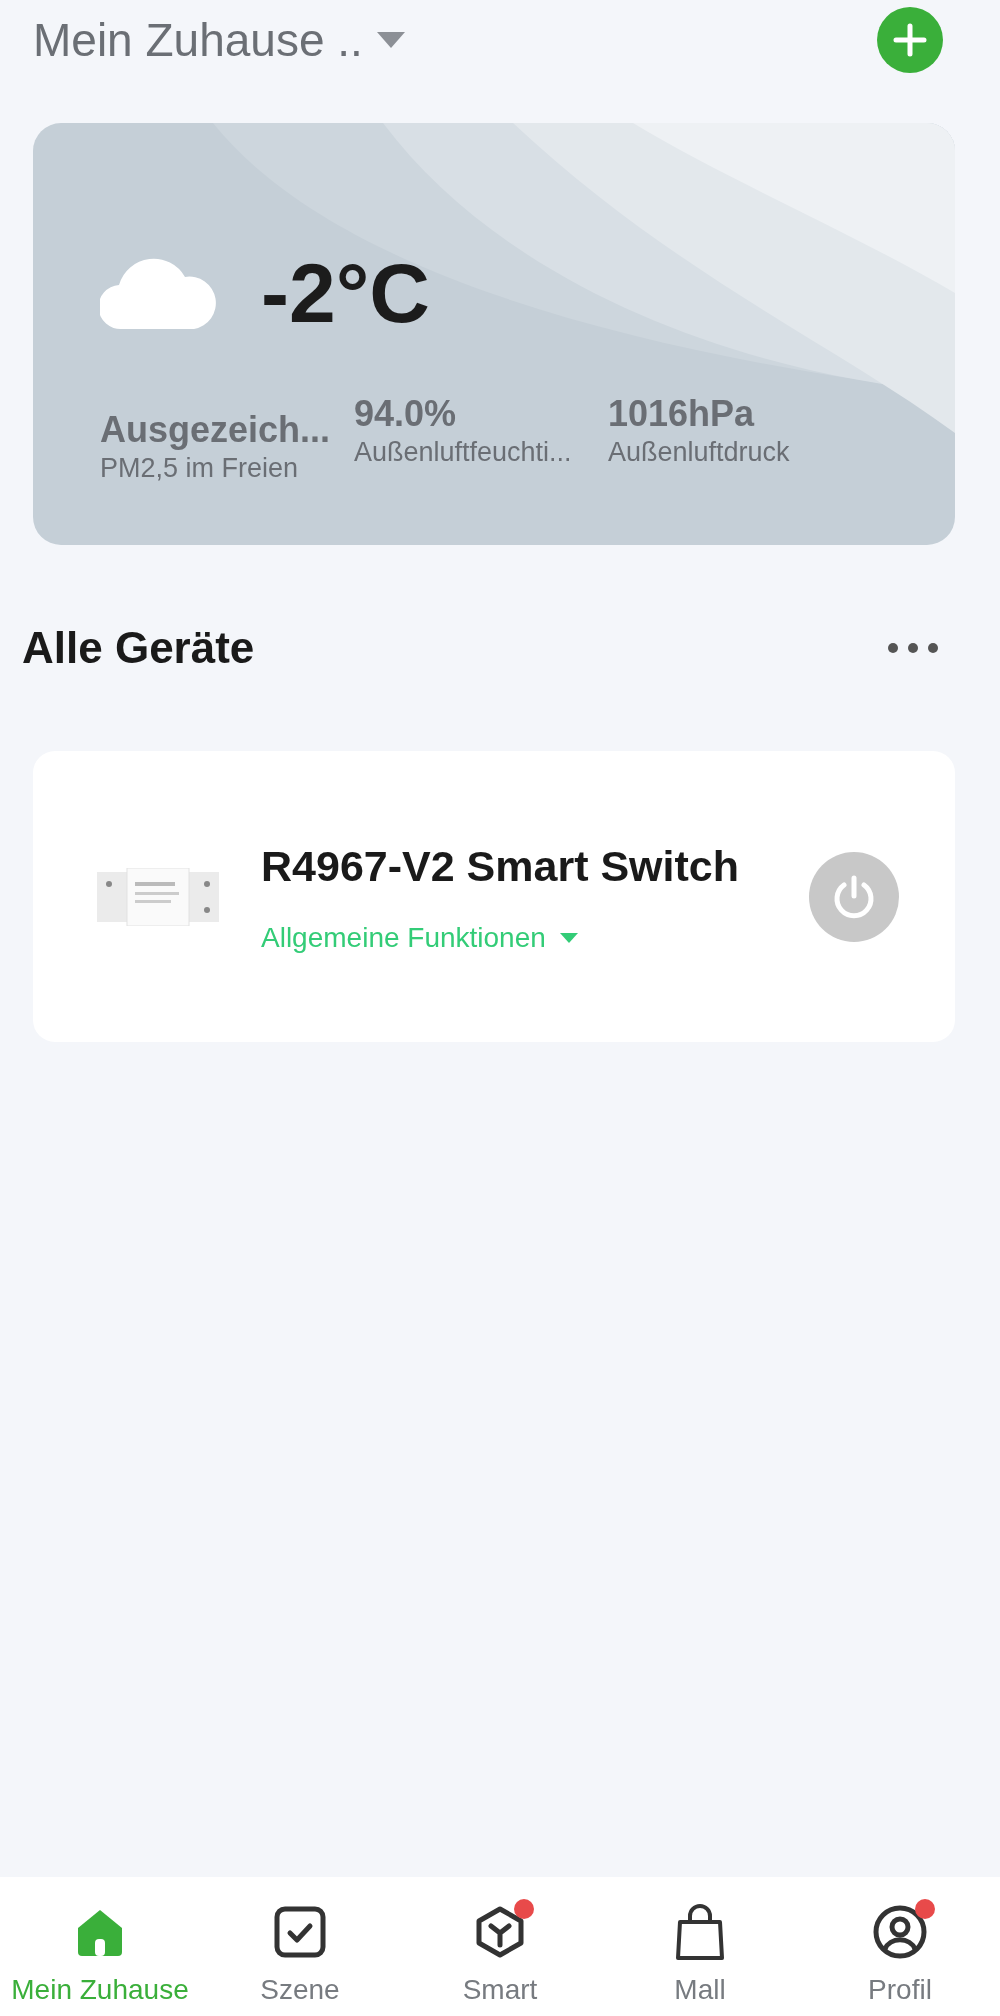  What do you see at coordinates (300, 1959) in the screenshot?
I see `nav-tab: Szene` at bounding box center [300, 1959].